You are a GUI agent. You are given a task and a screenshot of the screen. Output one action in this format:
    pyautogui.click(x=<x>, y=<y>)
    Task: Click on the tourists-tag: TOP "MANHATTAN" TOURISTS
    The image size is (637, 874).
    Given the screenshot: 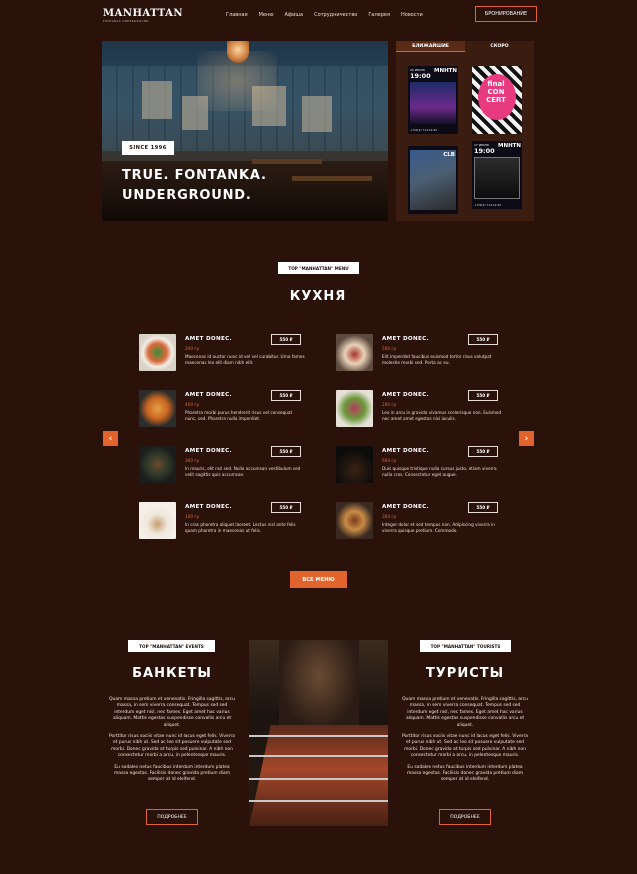 What is the action you would take?
    pyautogui.click(x=465, y=646)
    